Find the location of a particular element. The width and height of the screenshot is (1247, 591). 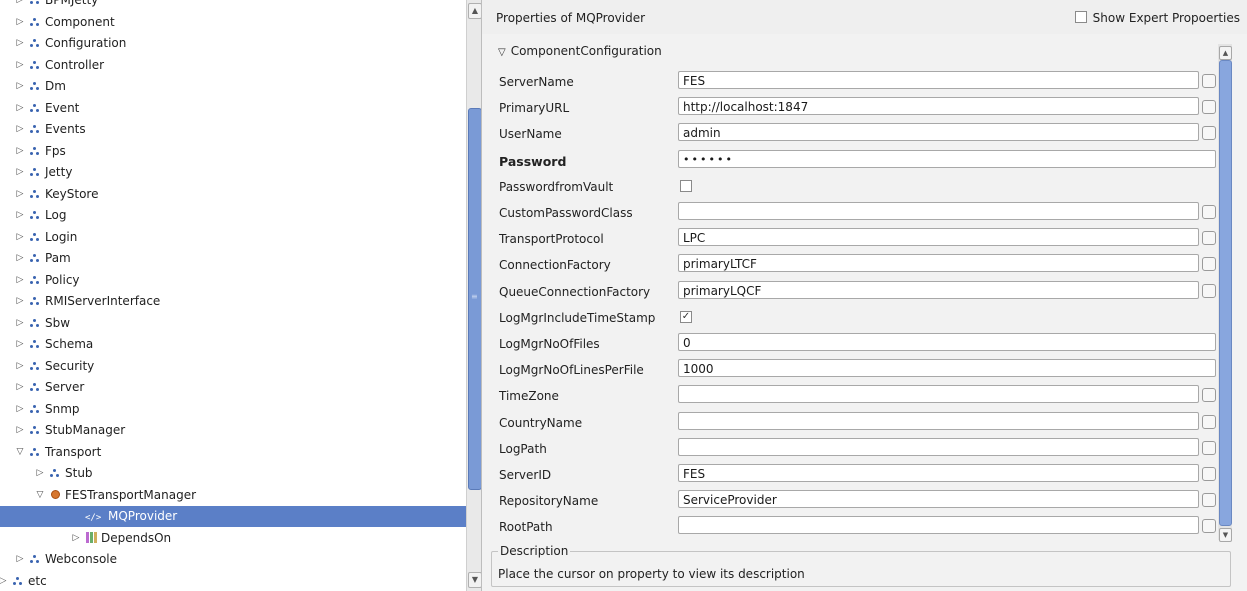

property-row: UserName admin is located at coordinates (864, 134).